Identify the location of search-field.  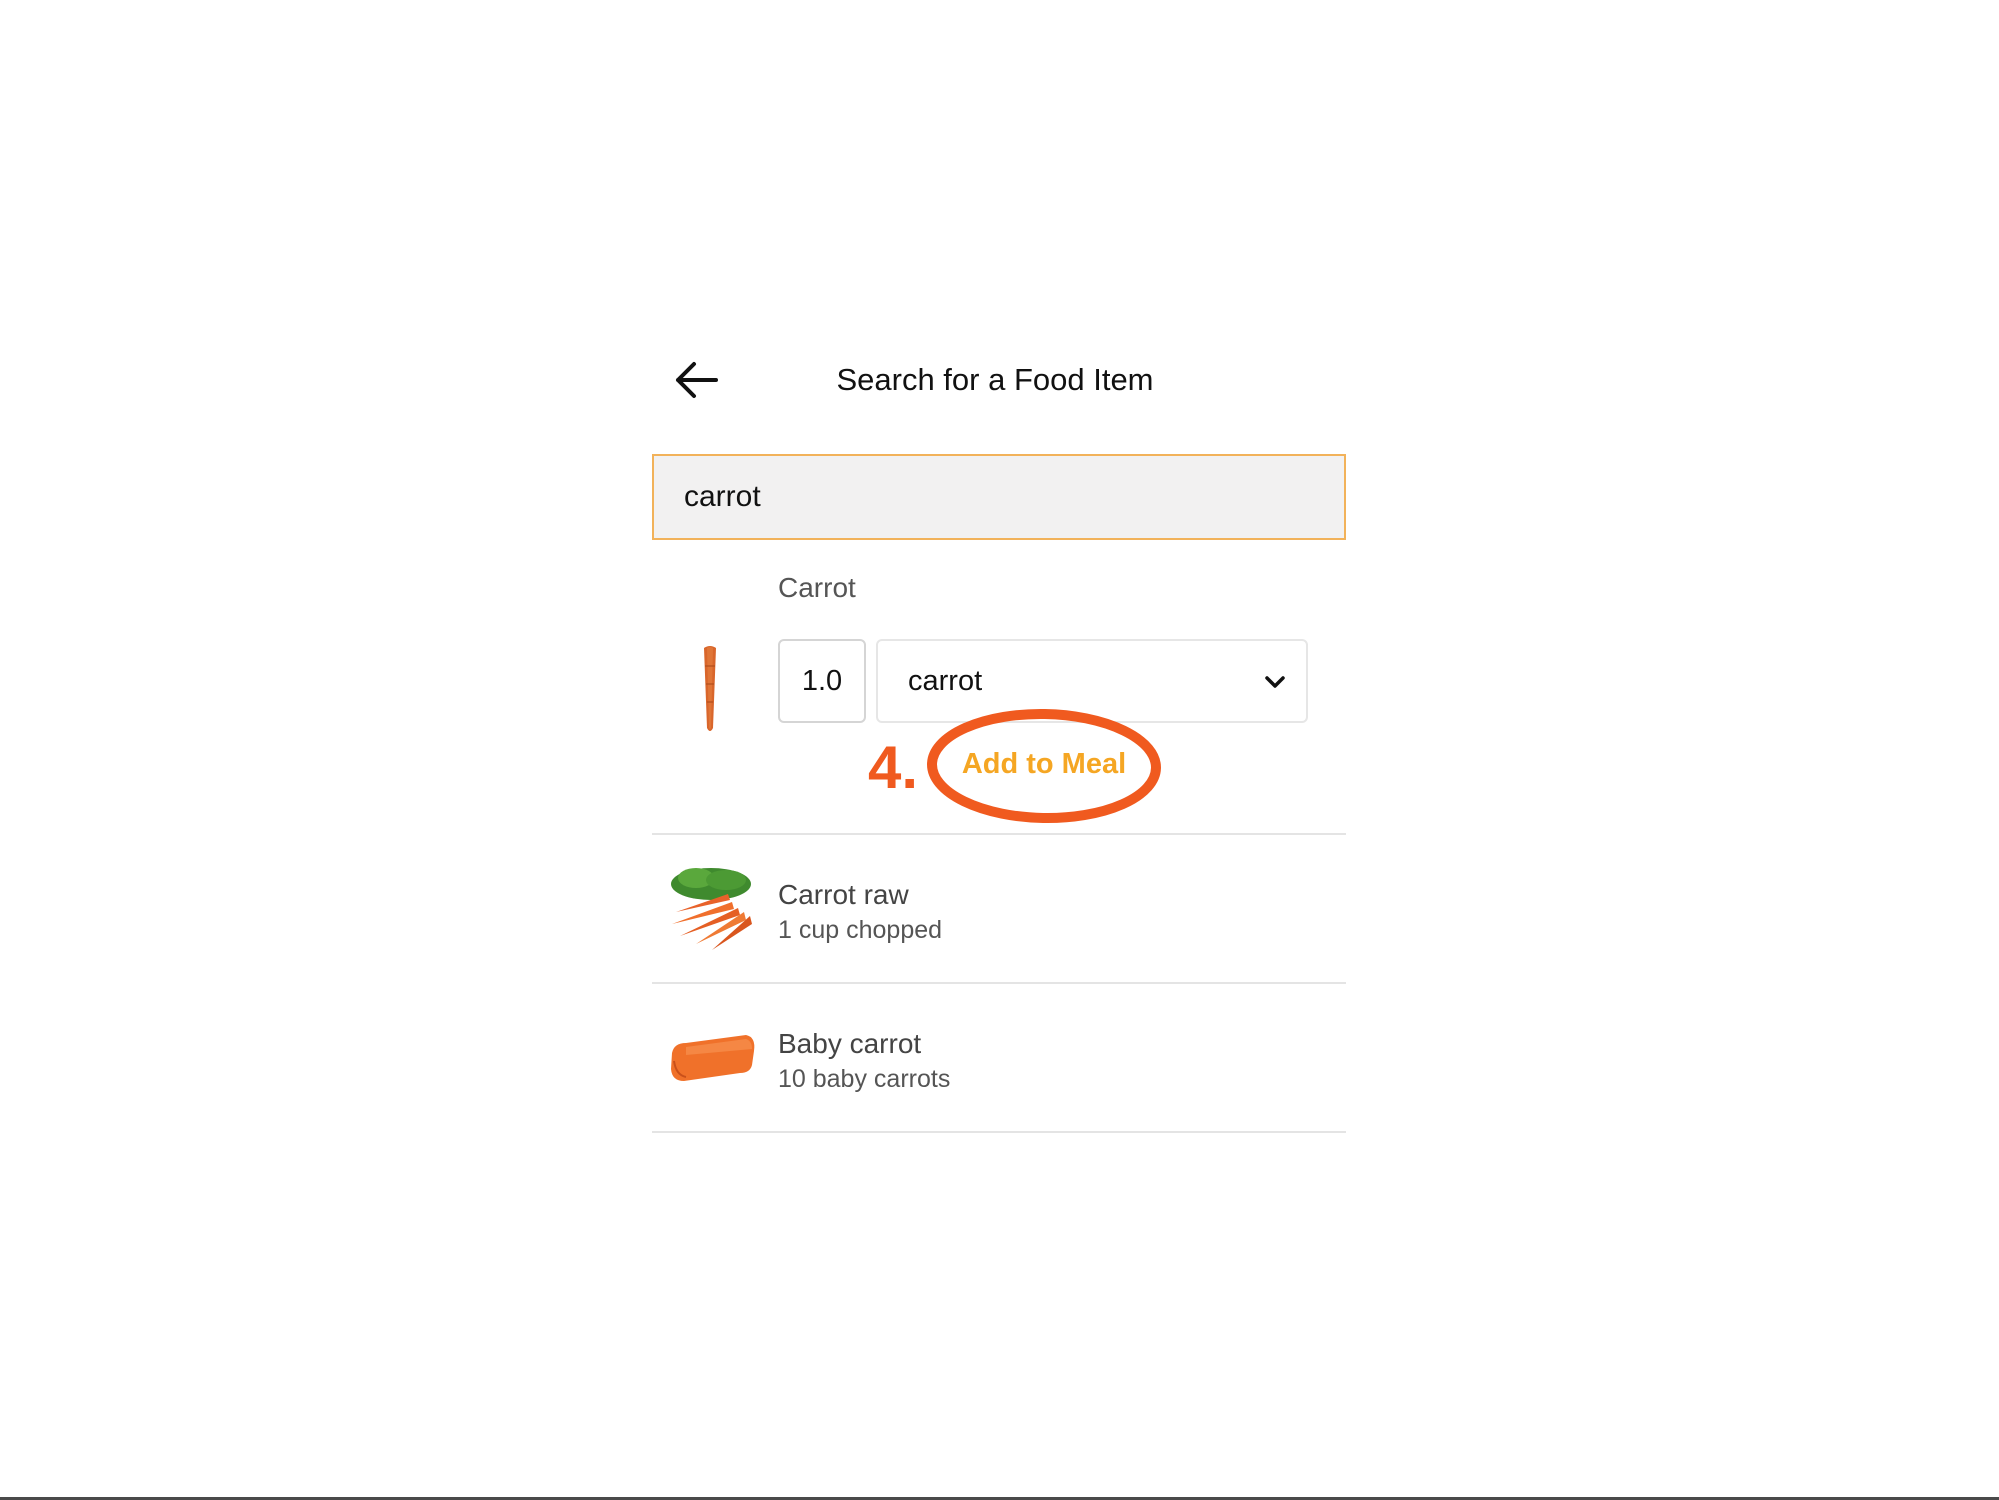
(999, 497).